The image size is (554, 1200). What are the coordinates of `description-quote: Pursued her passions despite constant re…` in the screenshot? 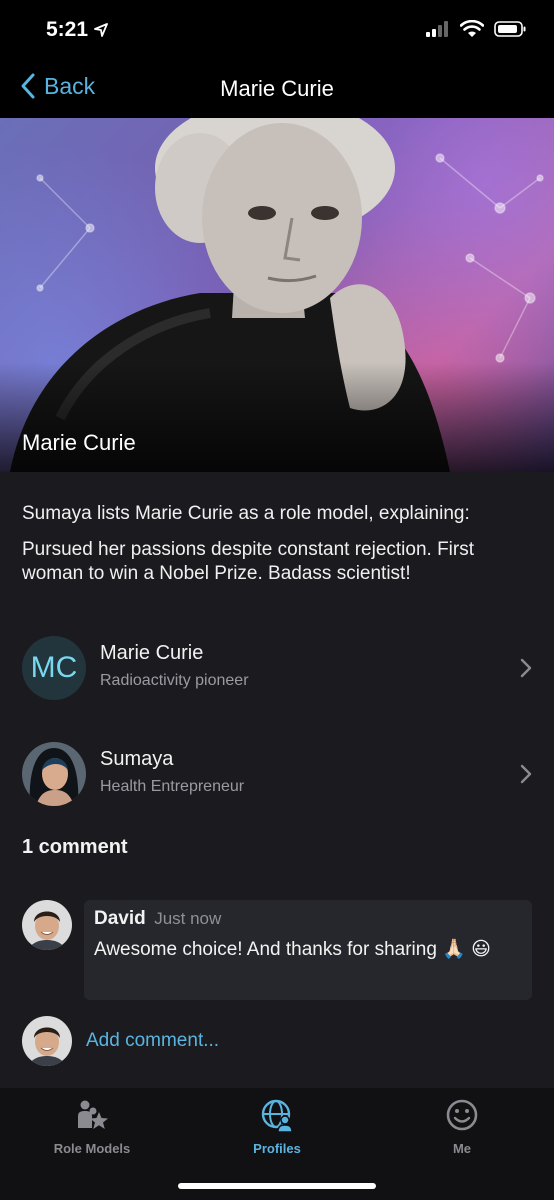 It's located at (248, 561).